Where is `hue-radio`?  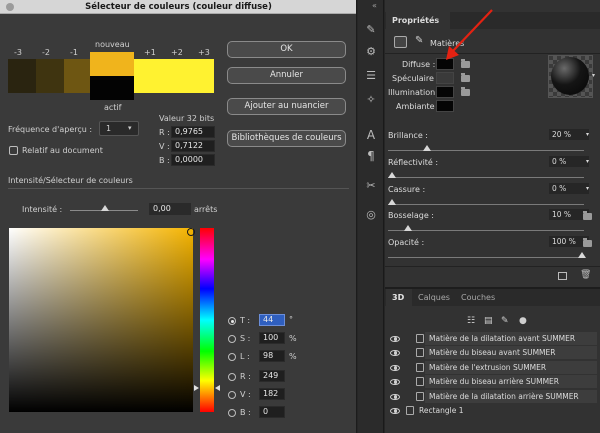
hue-radio is located at coordinates (232, 321).